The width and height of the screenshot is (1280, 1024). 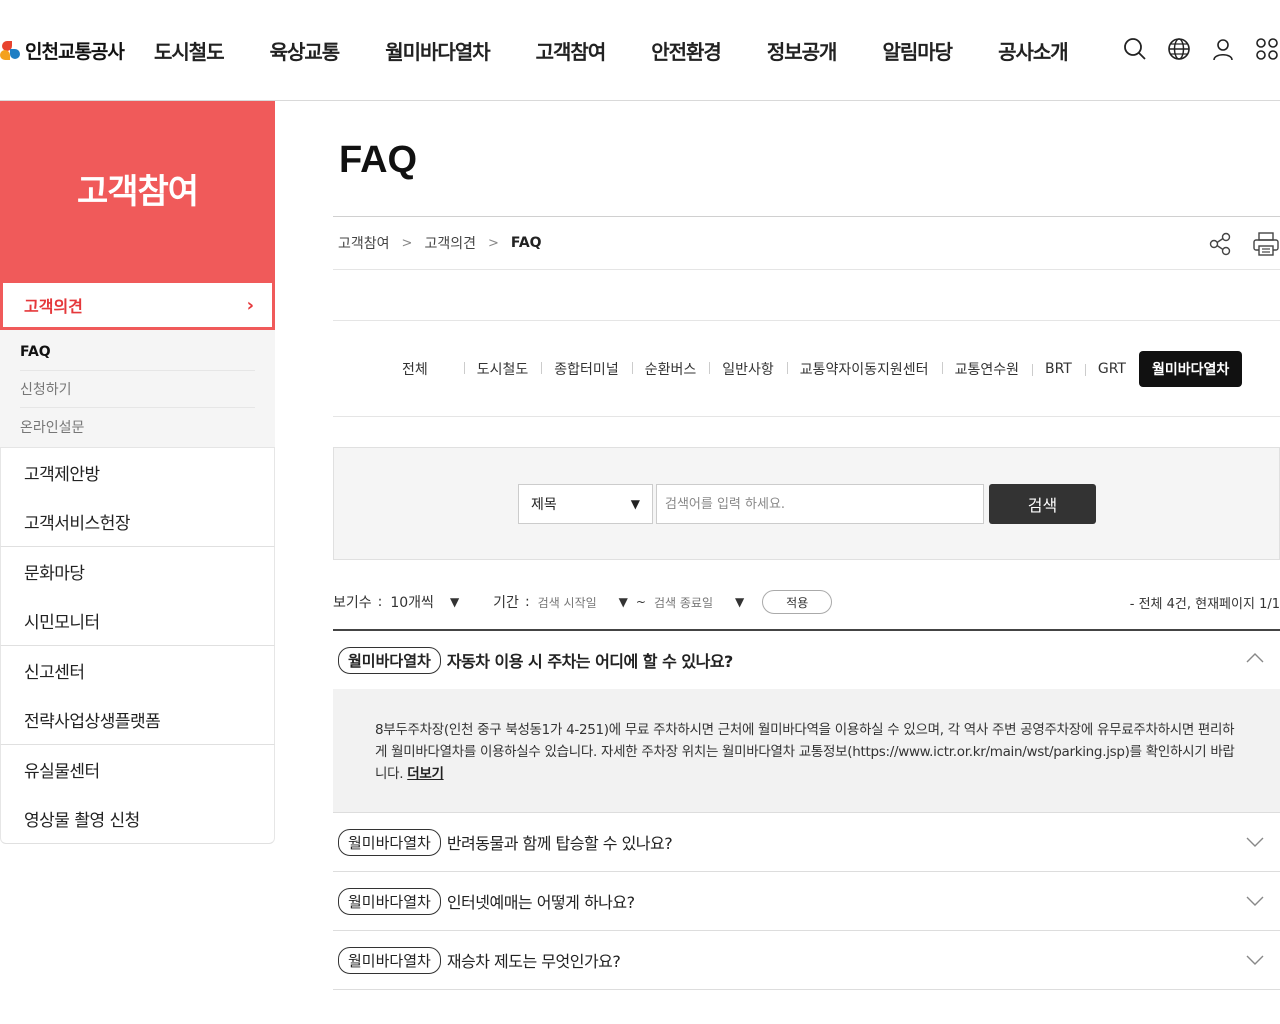 What do you see at coordinates (1033, 50) in the screenshot?
I see `nav-item-about: 공사소개` at bounding box center [1033, 50].